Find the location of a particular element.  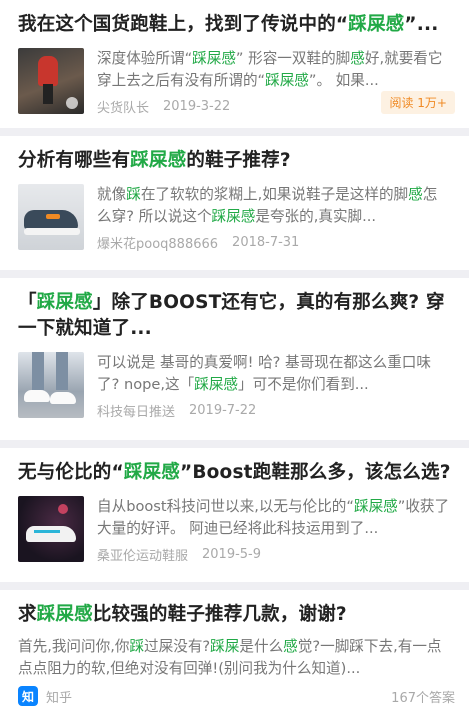

text-segment: 「 is located at coordinates (27, 302).